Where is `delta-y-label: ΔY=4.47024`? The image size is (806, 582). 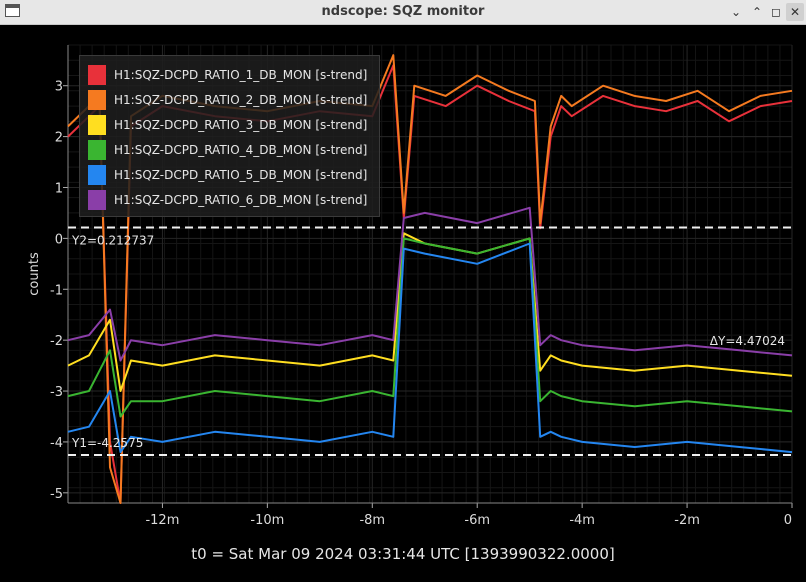 delta-y-label: ΔY=4.47024 is located at coordinates (747, 341).